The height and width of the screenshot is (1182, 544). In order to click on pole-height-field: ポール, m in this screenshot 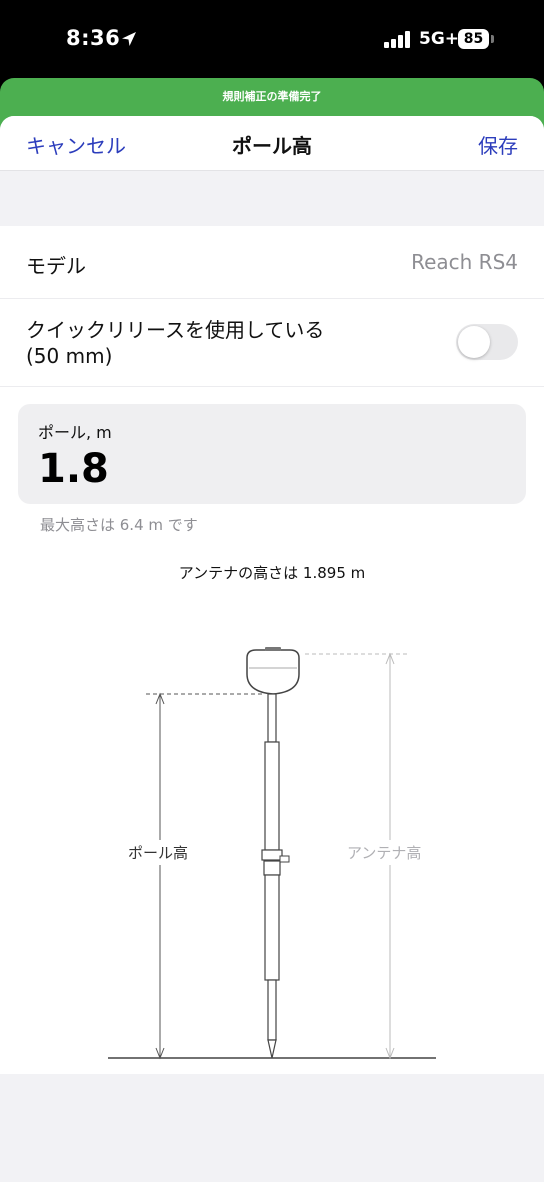, I will do `click(272, 454)`.